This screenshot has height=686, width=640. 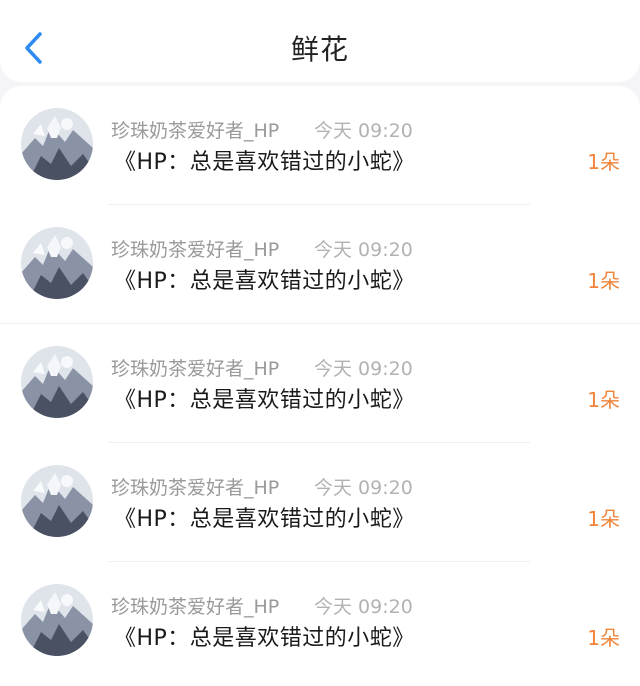 I want to click on top-bar: 鲜花, so click(x=320, y=41).